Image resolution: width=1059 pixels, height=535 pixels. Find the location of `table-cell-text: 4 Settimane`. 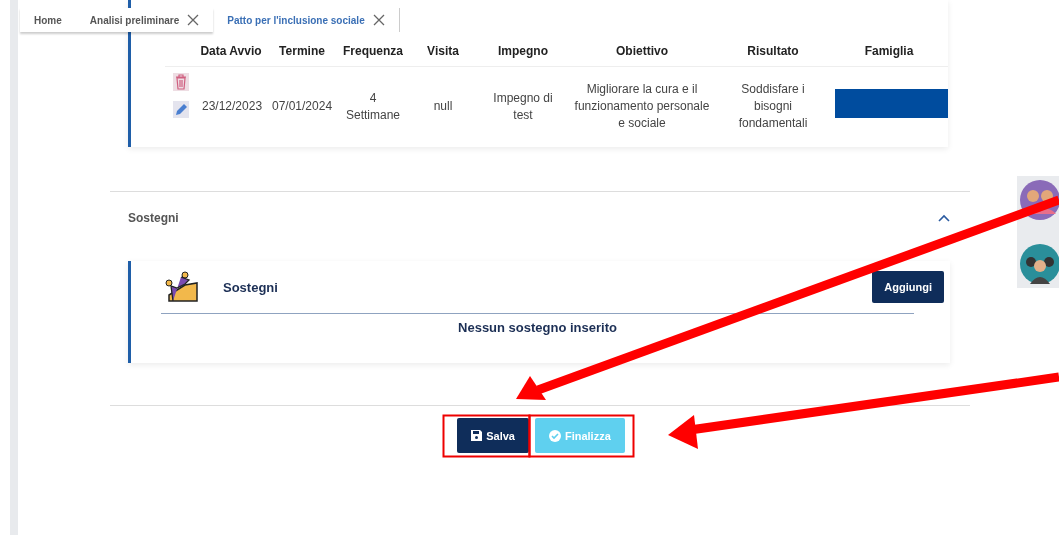

table-cell-text: 4 Settimane is located at coordinates (373, 106).